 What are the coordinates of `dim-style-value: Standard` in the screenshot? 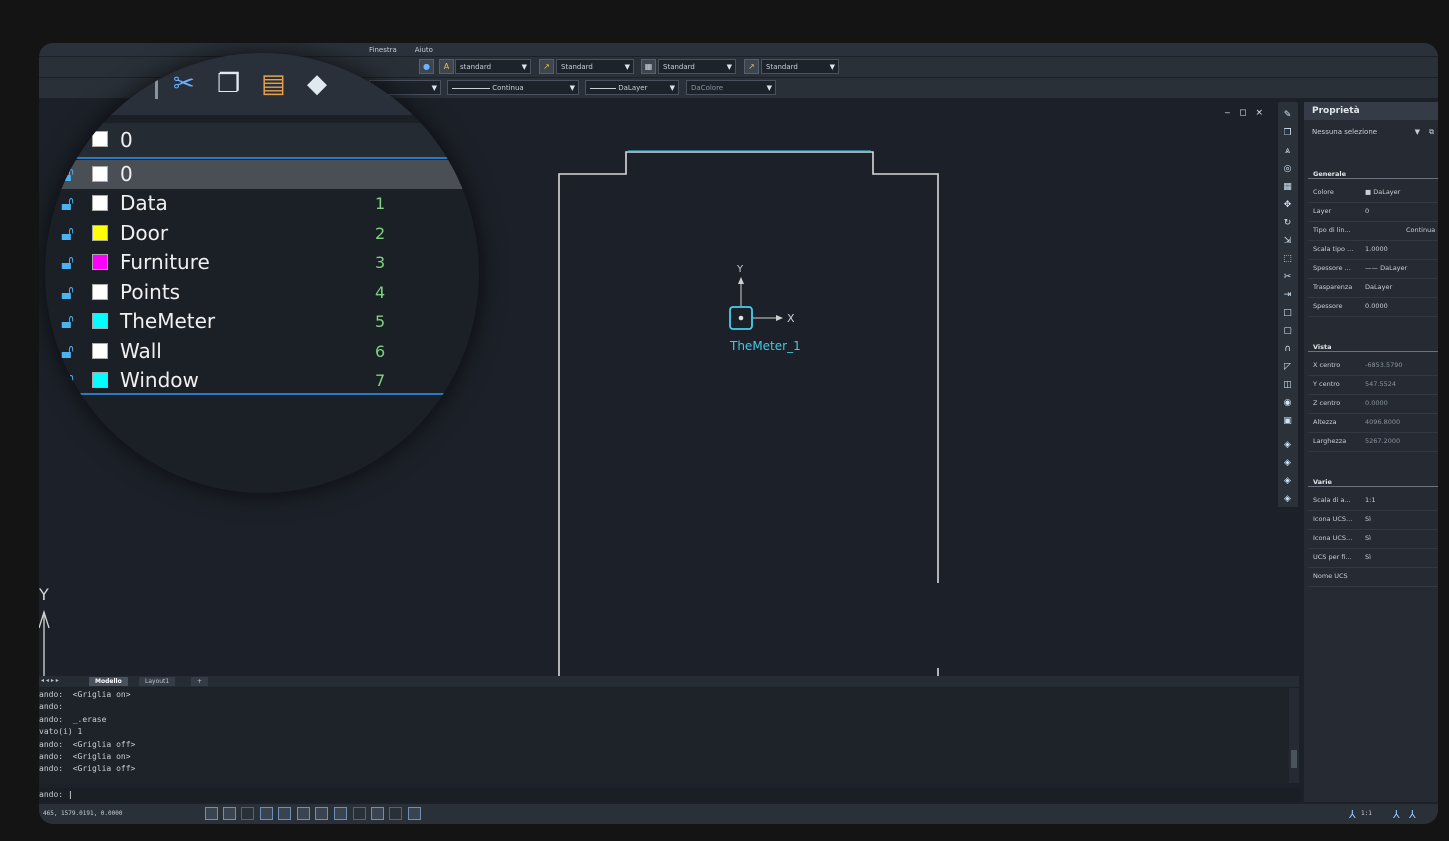 It's located at (577, 67).